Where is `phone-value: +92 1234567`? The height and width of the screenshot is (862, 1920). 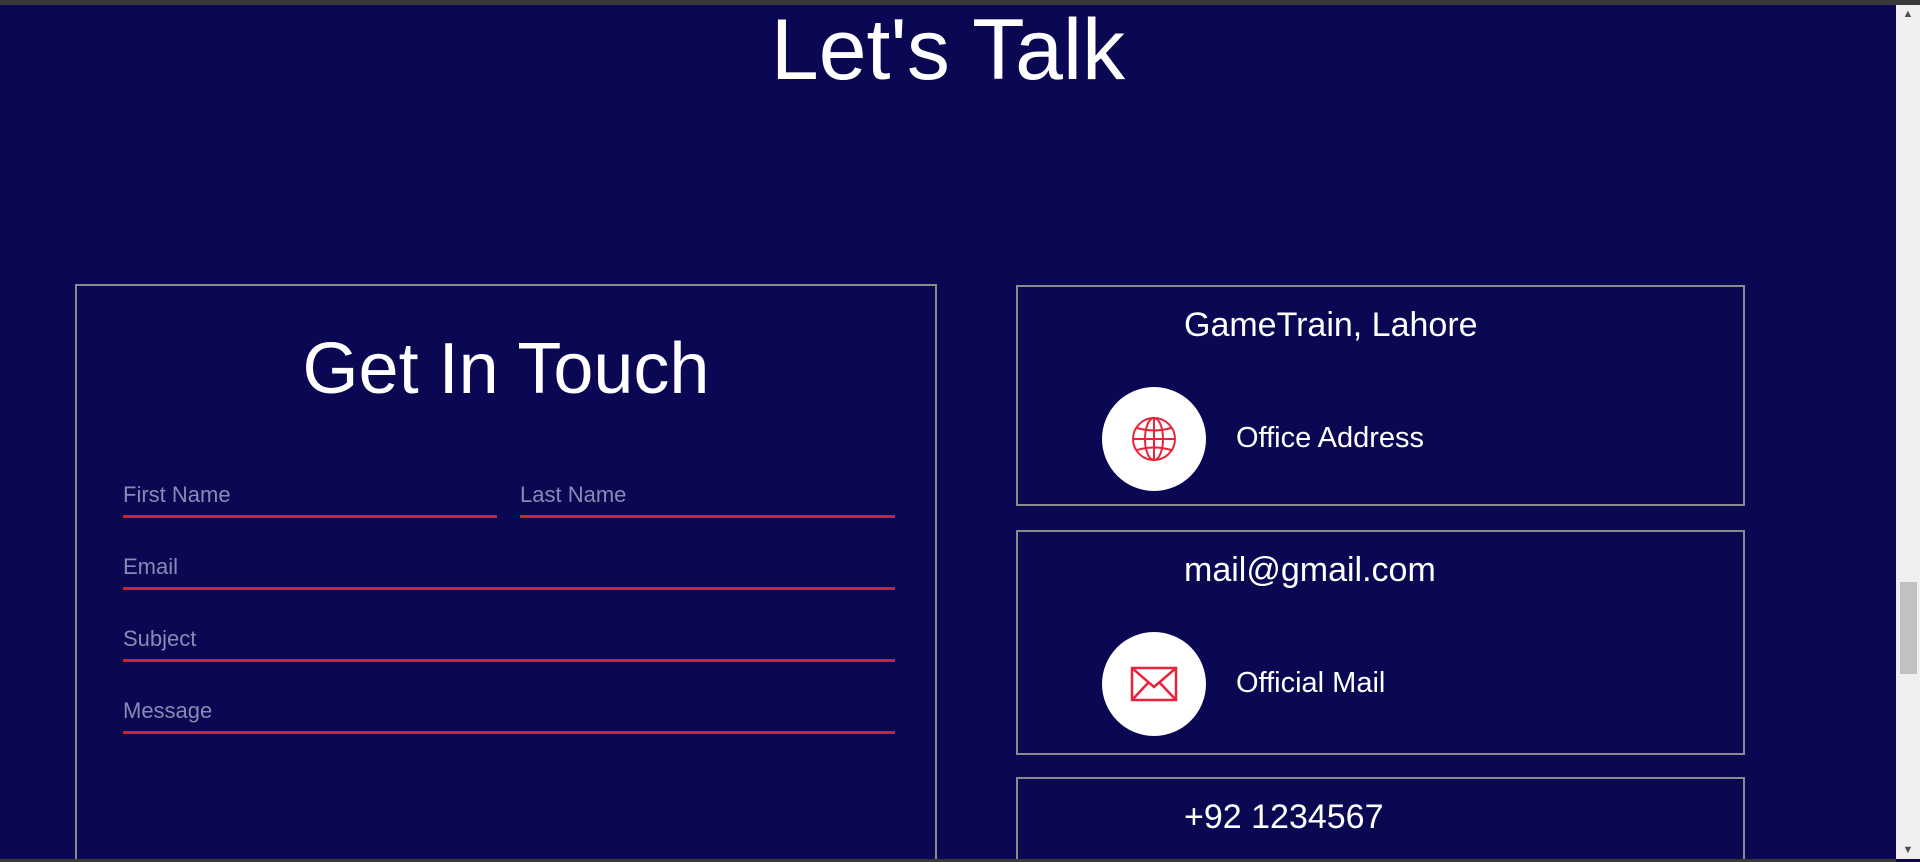
phone-value: +92 1234567 is located at coordinates (1284, 817).